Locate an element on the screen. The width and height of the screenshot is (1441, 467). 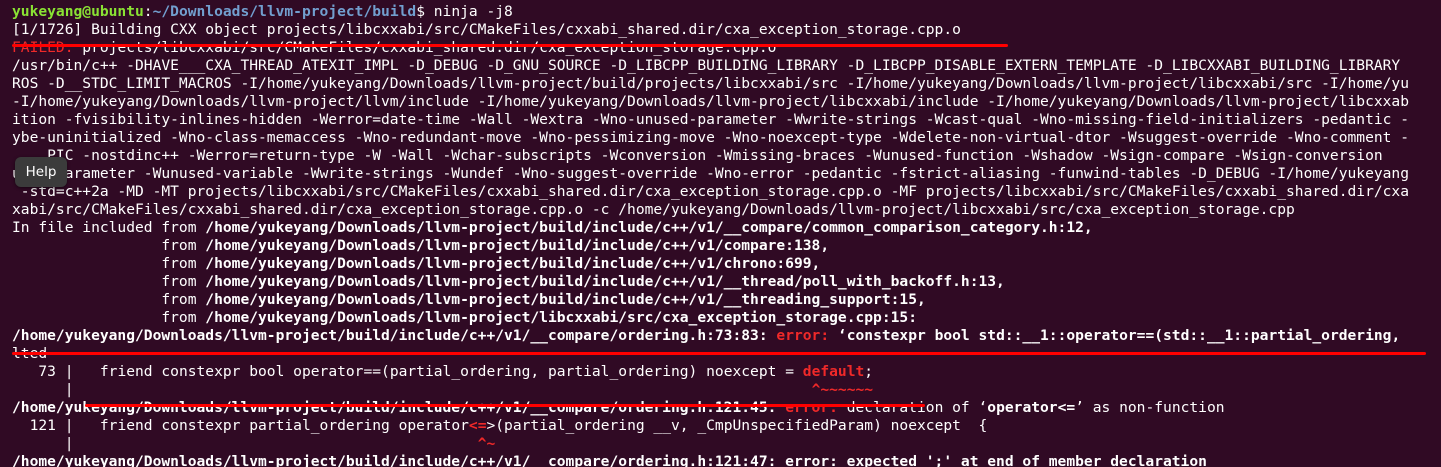
help-tooltip: Help is located at coordinates (41, 172).